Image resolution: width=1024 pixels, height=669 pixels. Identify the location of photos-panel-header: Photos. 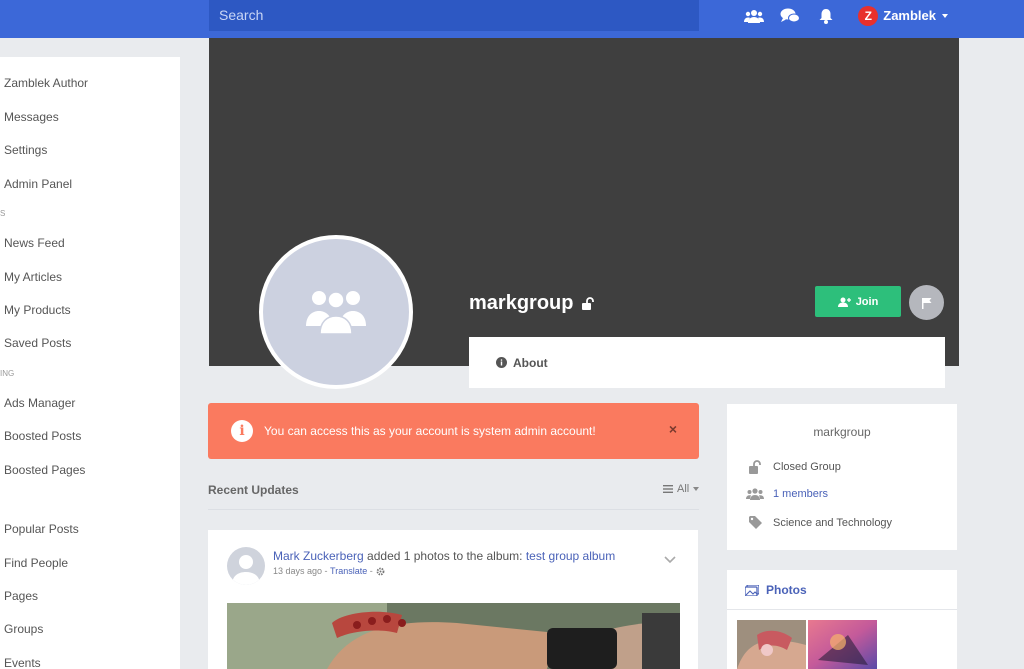
(776, 590).